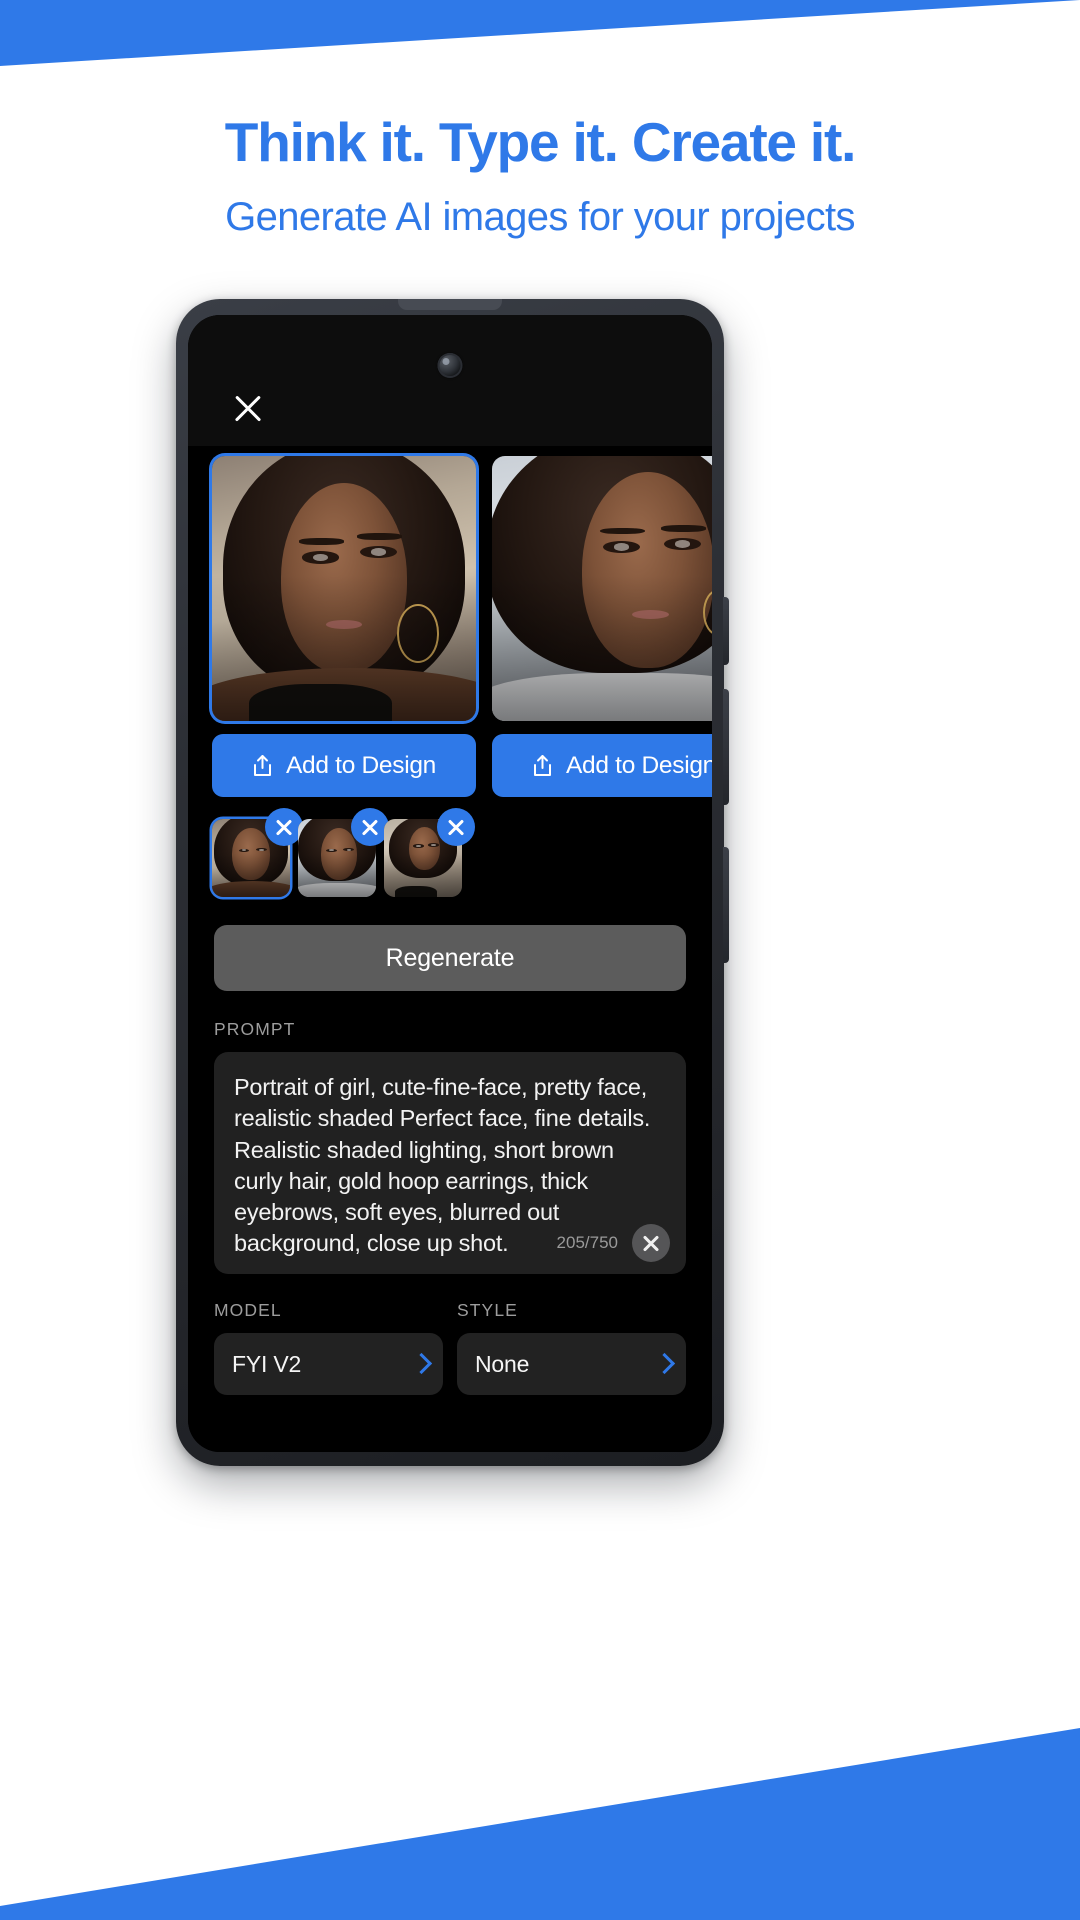  I want to click on prompt-label: PROMPT, so click(255, 1029).